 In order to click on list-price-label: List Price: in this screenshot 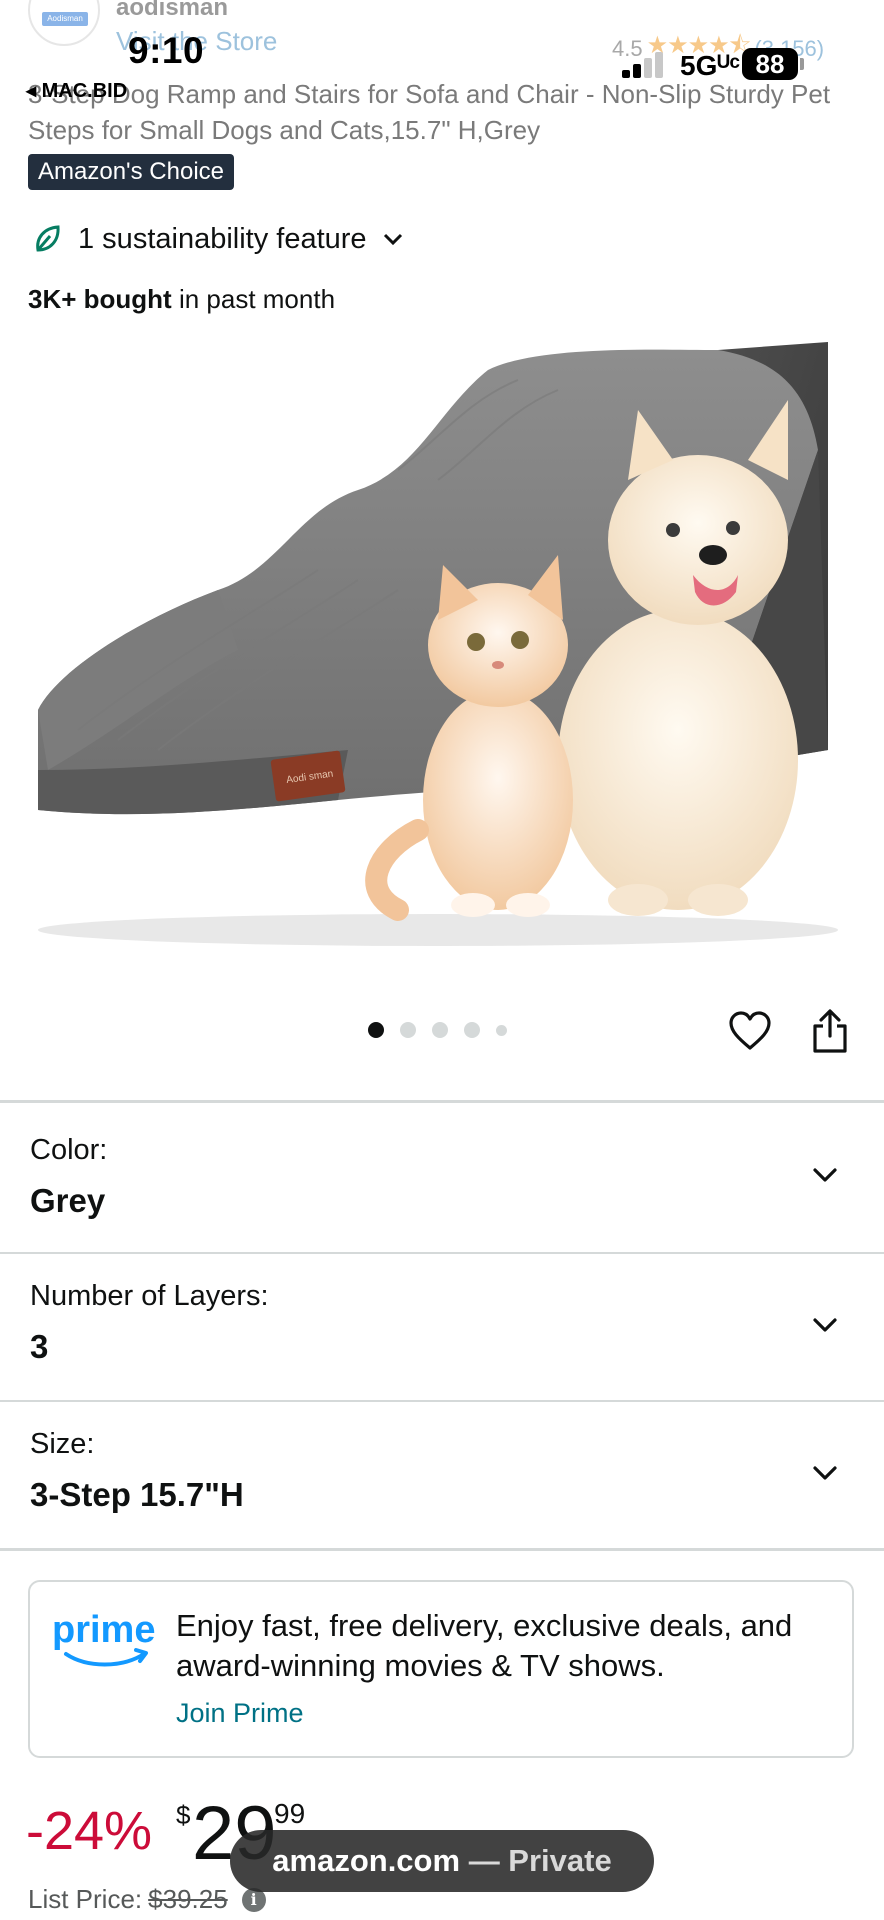, I will do `click(85, 1899)`.